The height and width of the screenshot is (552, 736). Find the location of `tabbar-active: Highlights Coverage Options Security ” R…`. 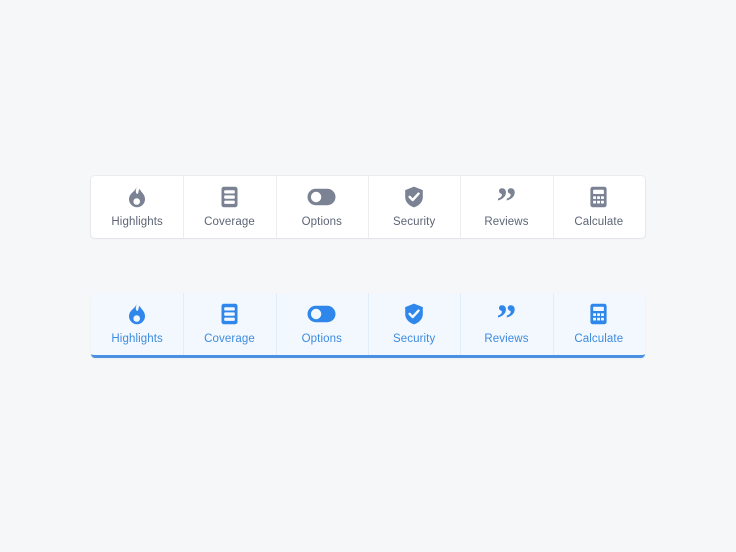

tabbar-active: Highlights Coverage Options Security ” R… is located at coordinates (368, 325).